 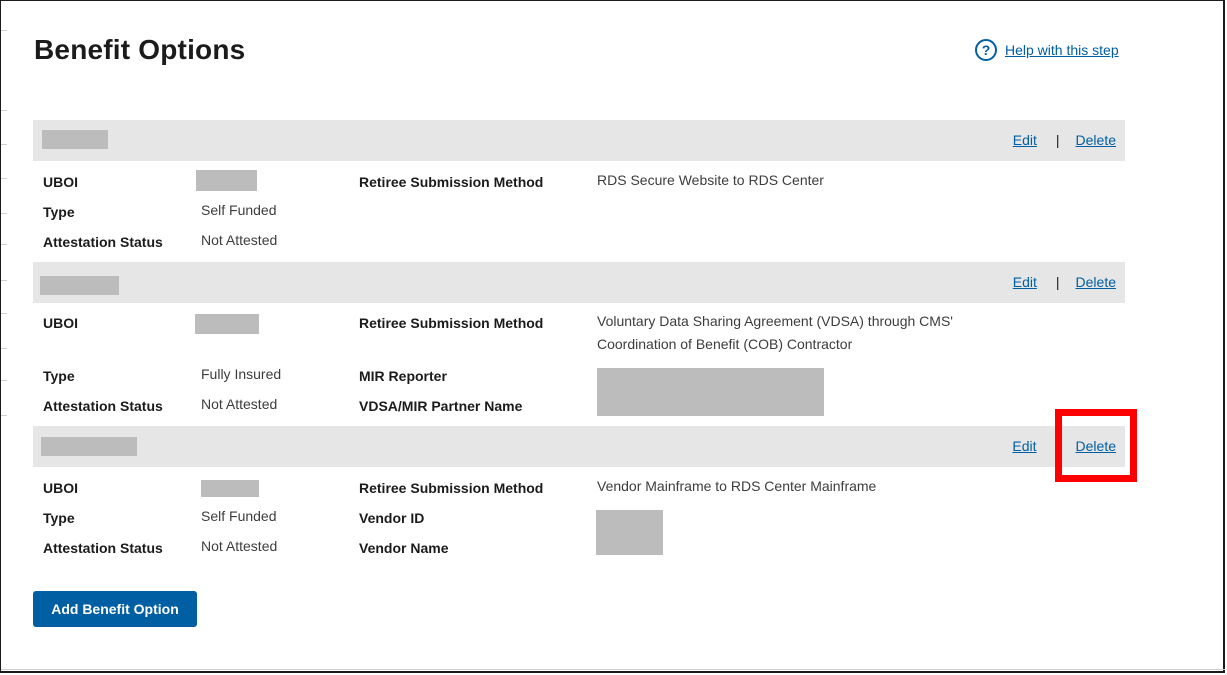 I want to click on vdsa-mir-partner-name-label: VDSA/MIR Partner Name, so click(x=441, y=406).